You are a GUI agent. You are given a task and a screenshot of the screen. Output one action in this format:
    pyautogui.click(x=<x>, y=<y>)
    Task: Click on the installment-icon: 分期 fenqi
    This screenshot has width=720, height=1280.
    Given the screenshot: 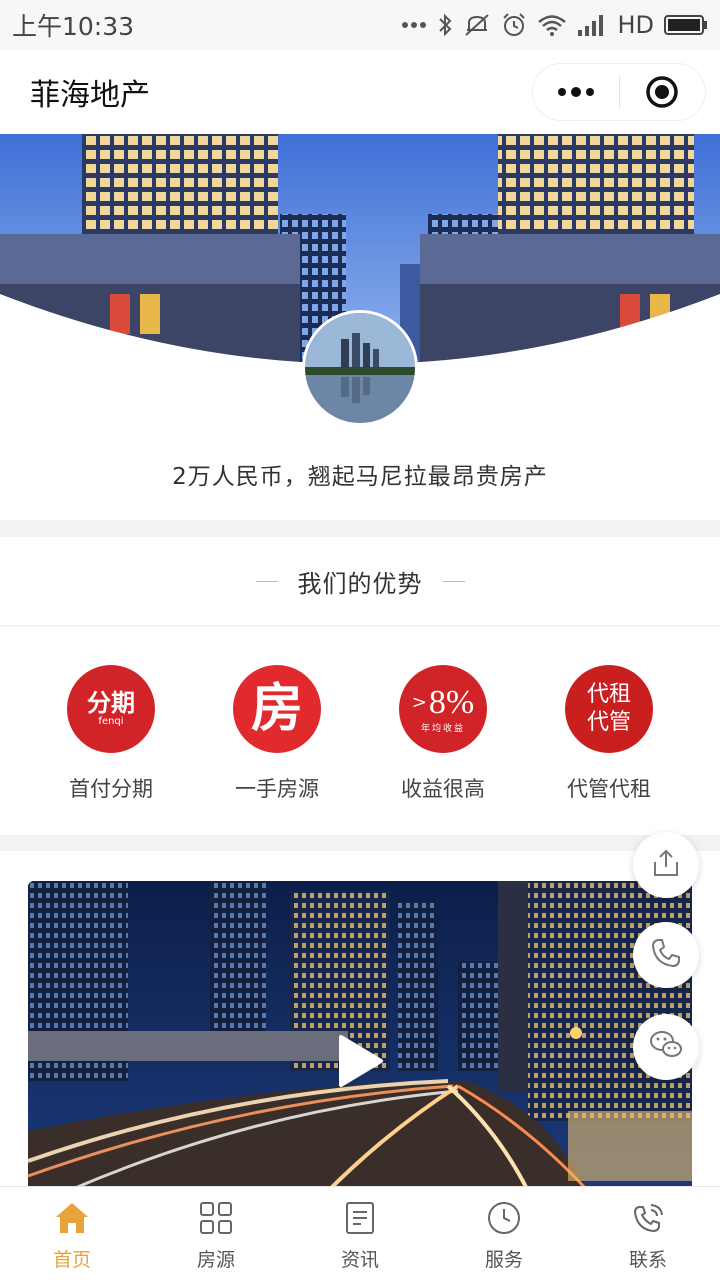 What is the action you would take?
    pyautogui.click(x=111, y=709)
    